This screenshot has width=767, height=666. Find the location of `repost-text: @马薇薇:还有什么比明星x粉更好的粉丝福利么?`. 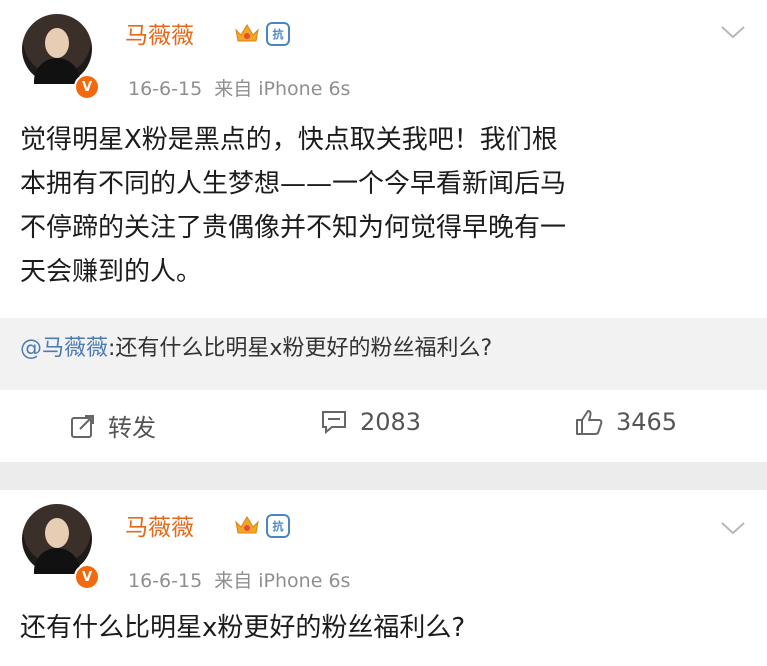

repost-text: @马薇薇:还有什么比明星x粉更好的粉丝福利么? is located at coordinates (256, 346).